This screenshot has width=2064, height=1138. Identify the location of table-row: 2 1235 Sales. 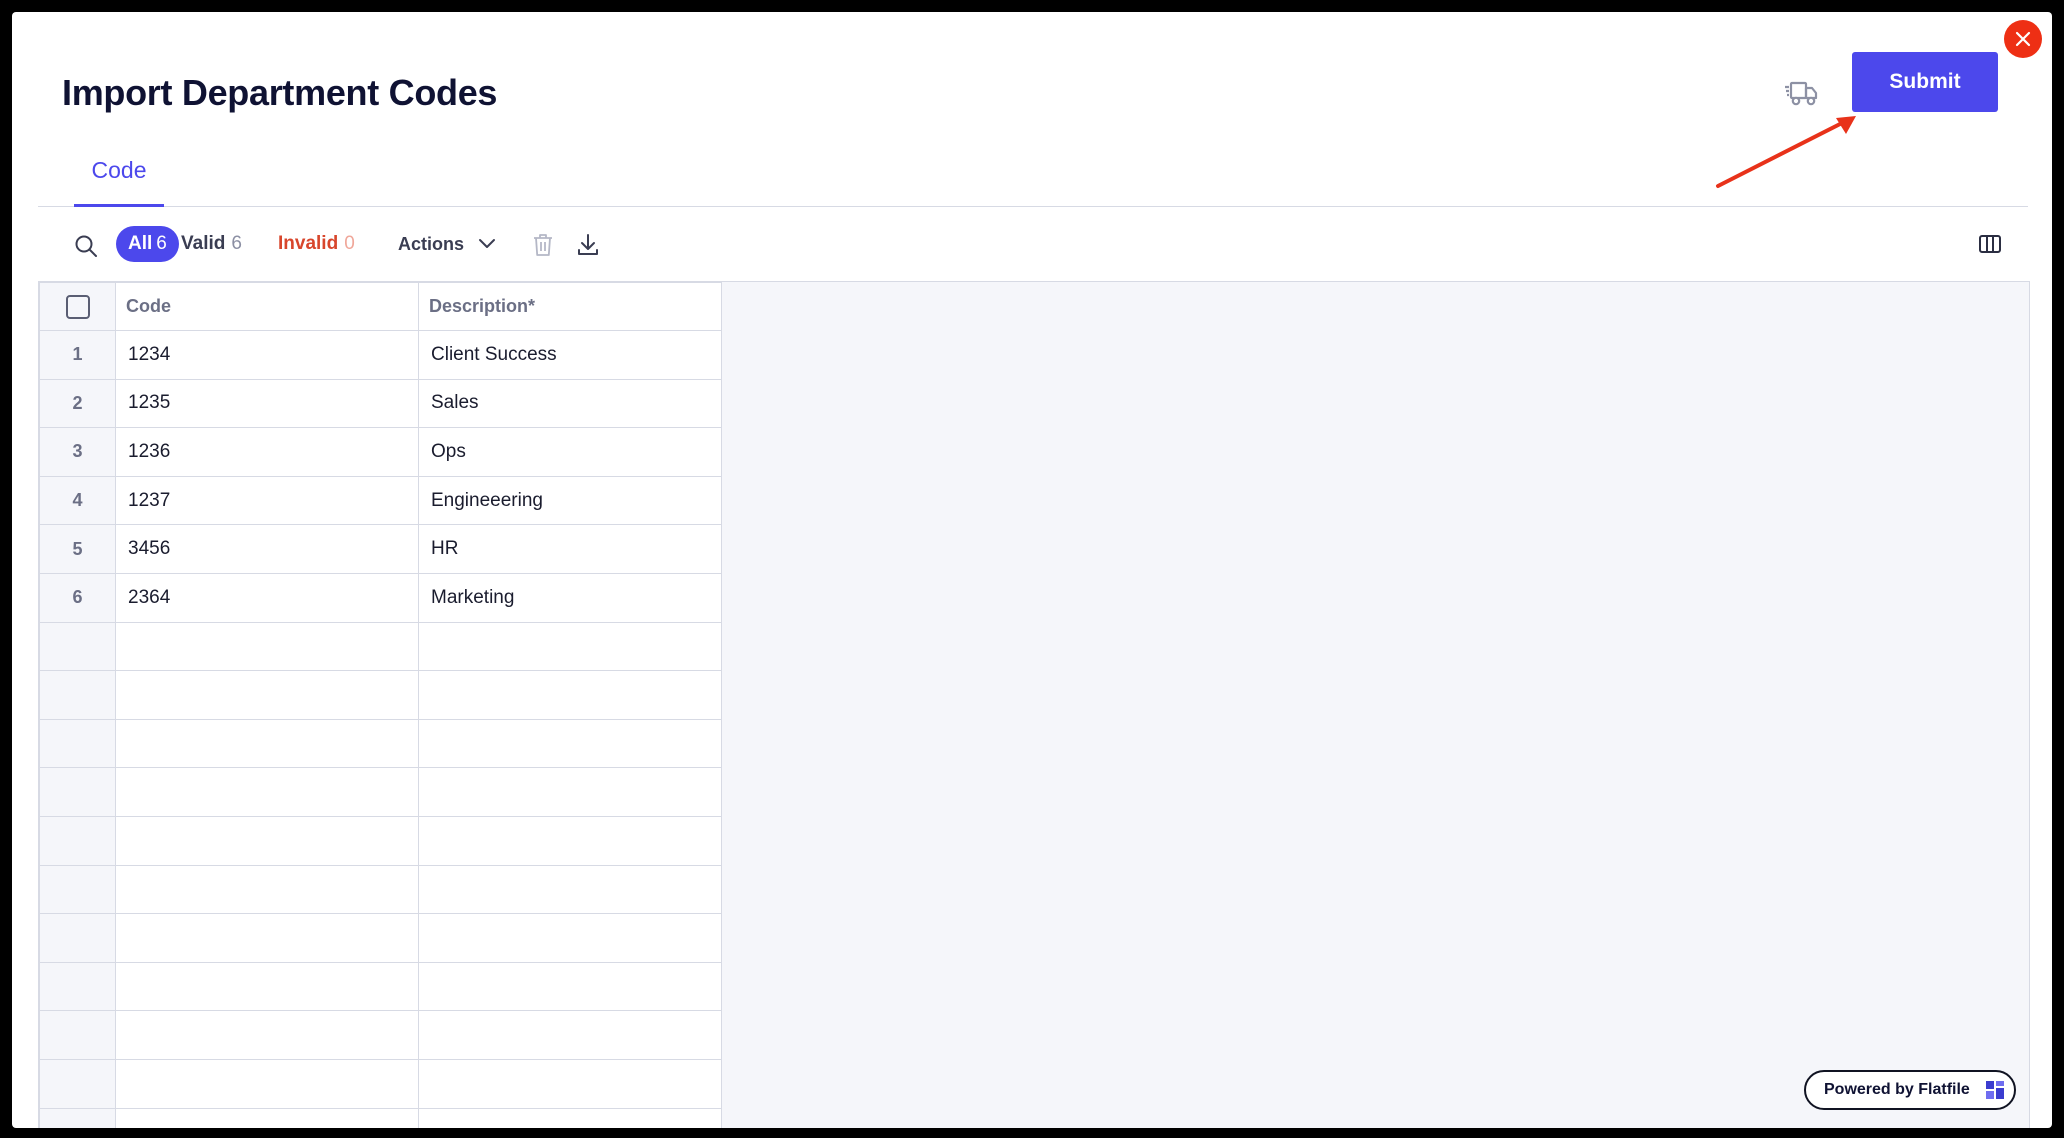
(380, 403).